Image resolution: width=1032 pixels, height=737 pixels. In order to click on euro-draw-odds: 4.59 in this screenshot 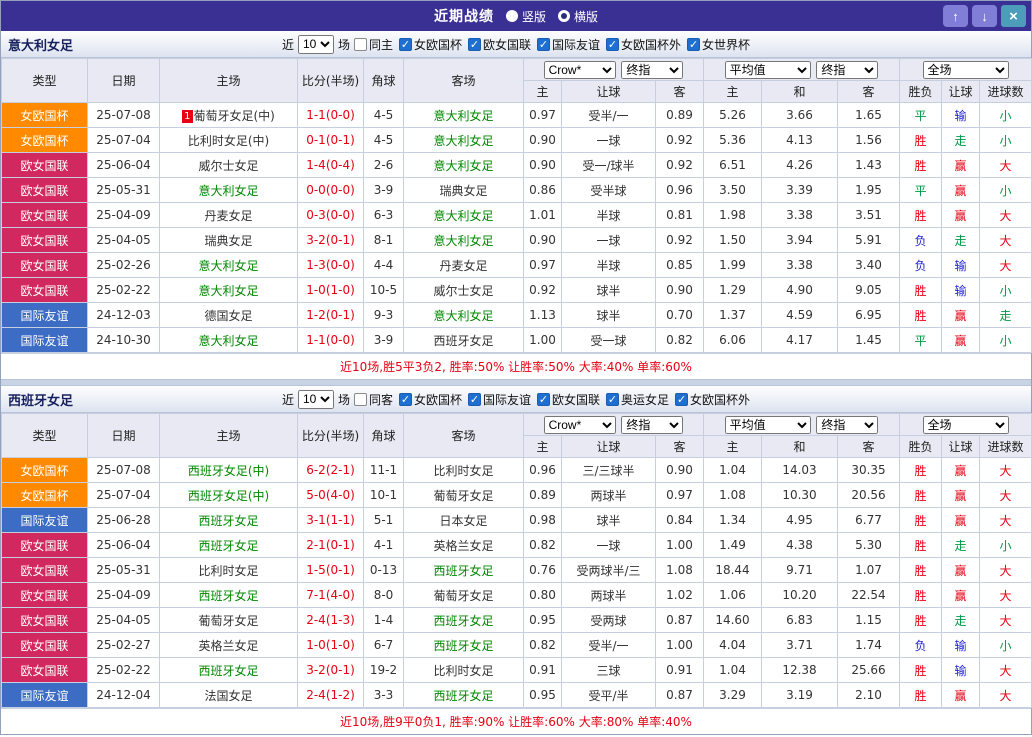, I will do `click(799, 315)`.